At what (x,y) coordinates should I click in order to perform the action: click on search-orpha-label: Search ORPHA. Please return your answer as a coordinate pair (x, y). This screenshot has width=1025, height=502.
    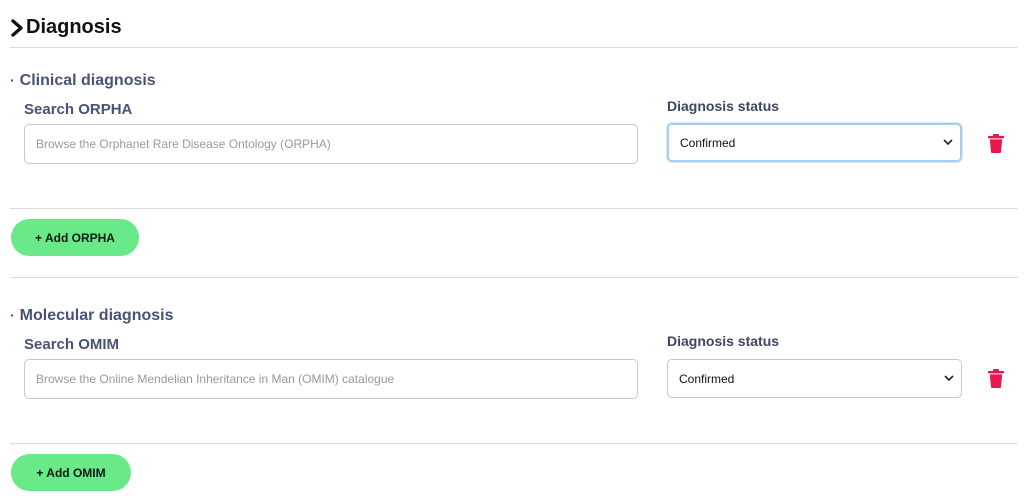
    Looking at the image, I should click on (78, 109).